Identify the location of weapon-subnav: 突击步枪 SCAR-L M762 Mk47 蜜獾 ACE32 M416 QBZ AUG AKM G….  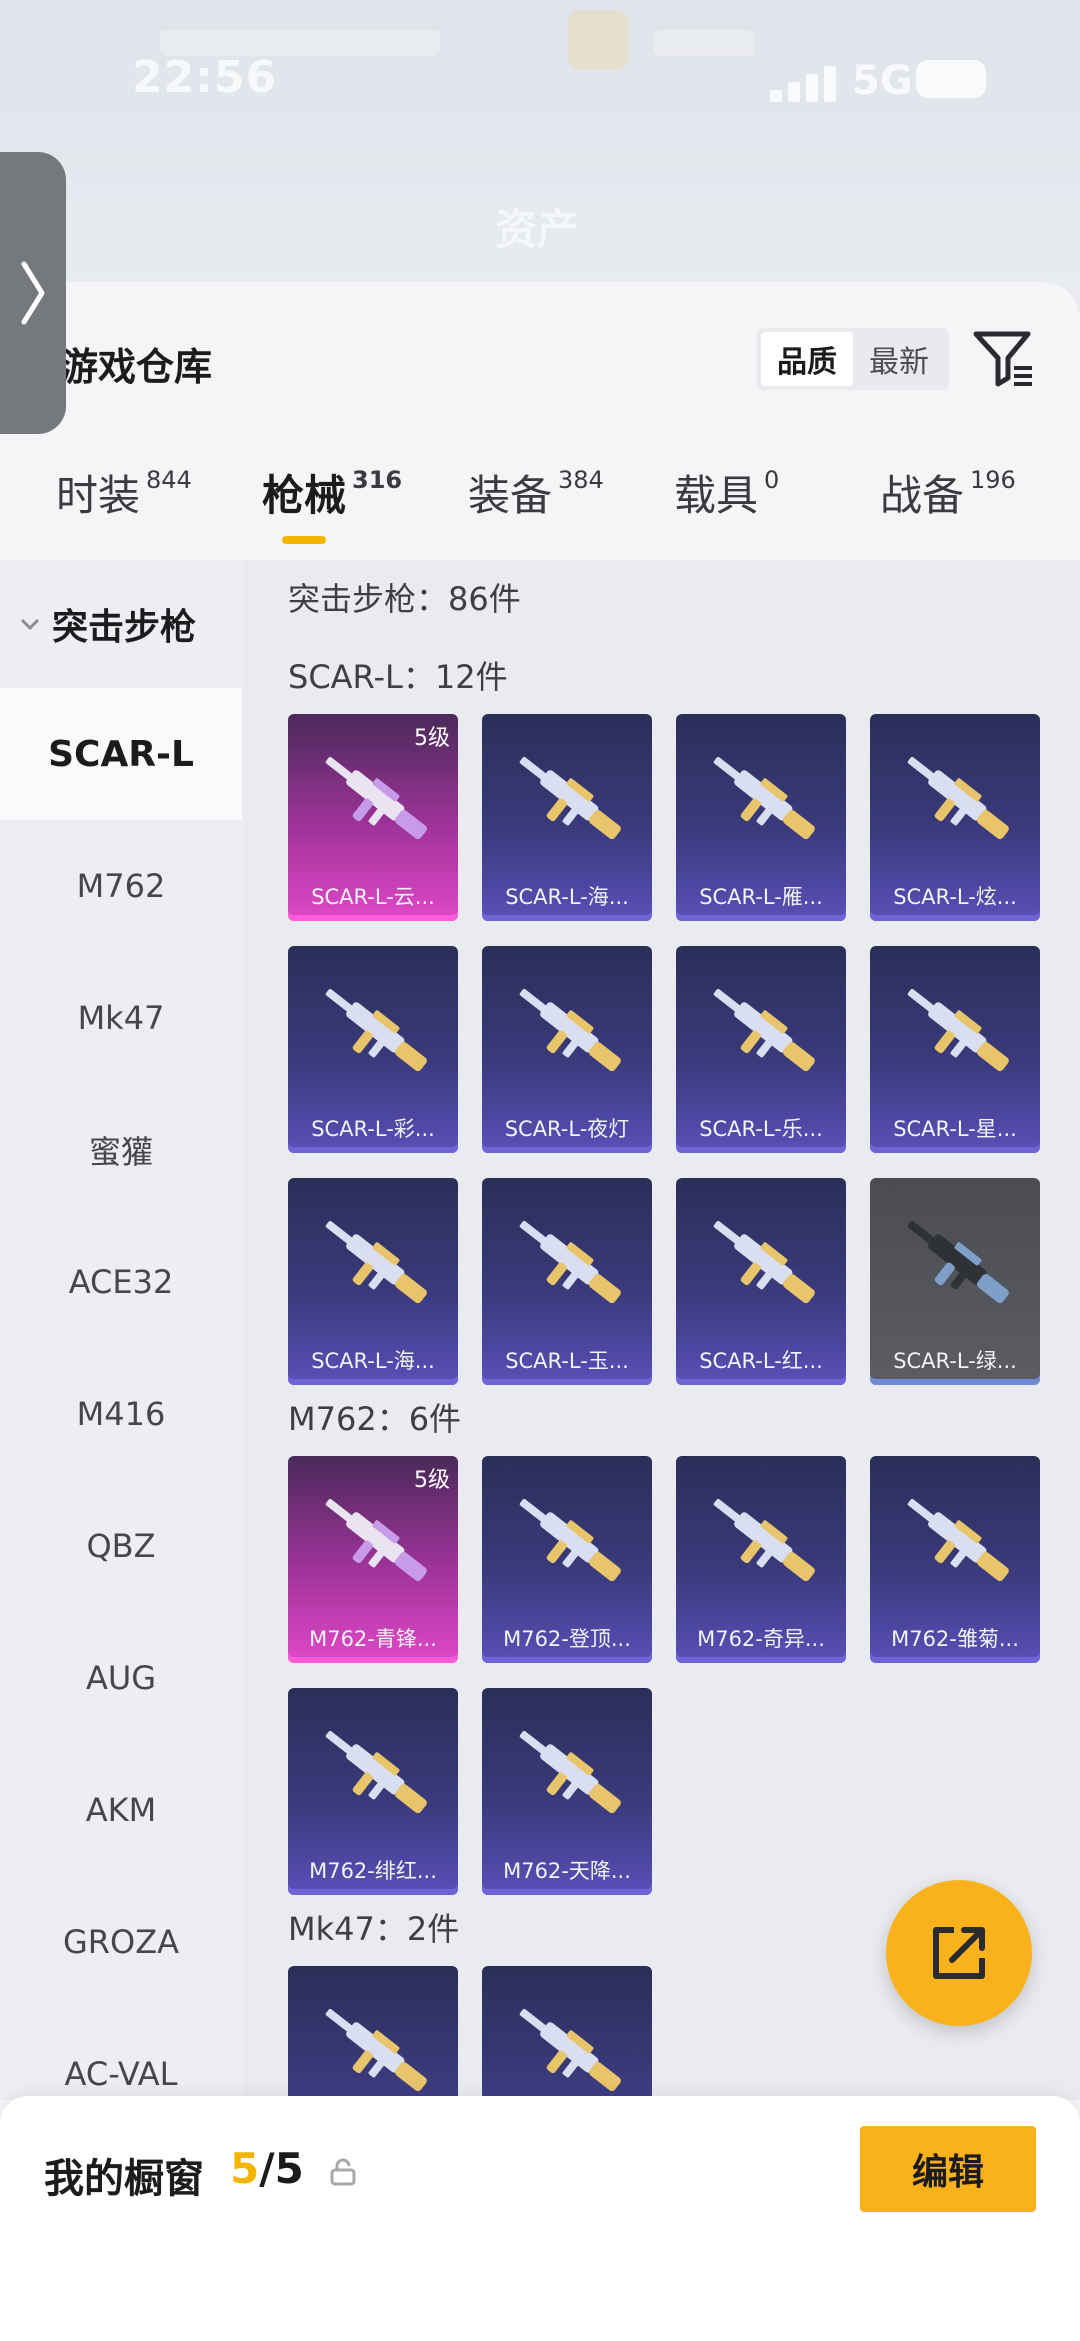
(121, 1330).